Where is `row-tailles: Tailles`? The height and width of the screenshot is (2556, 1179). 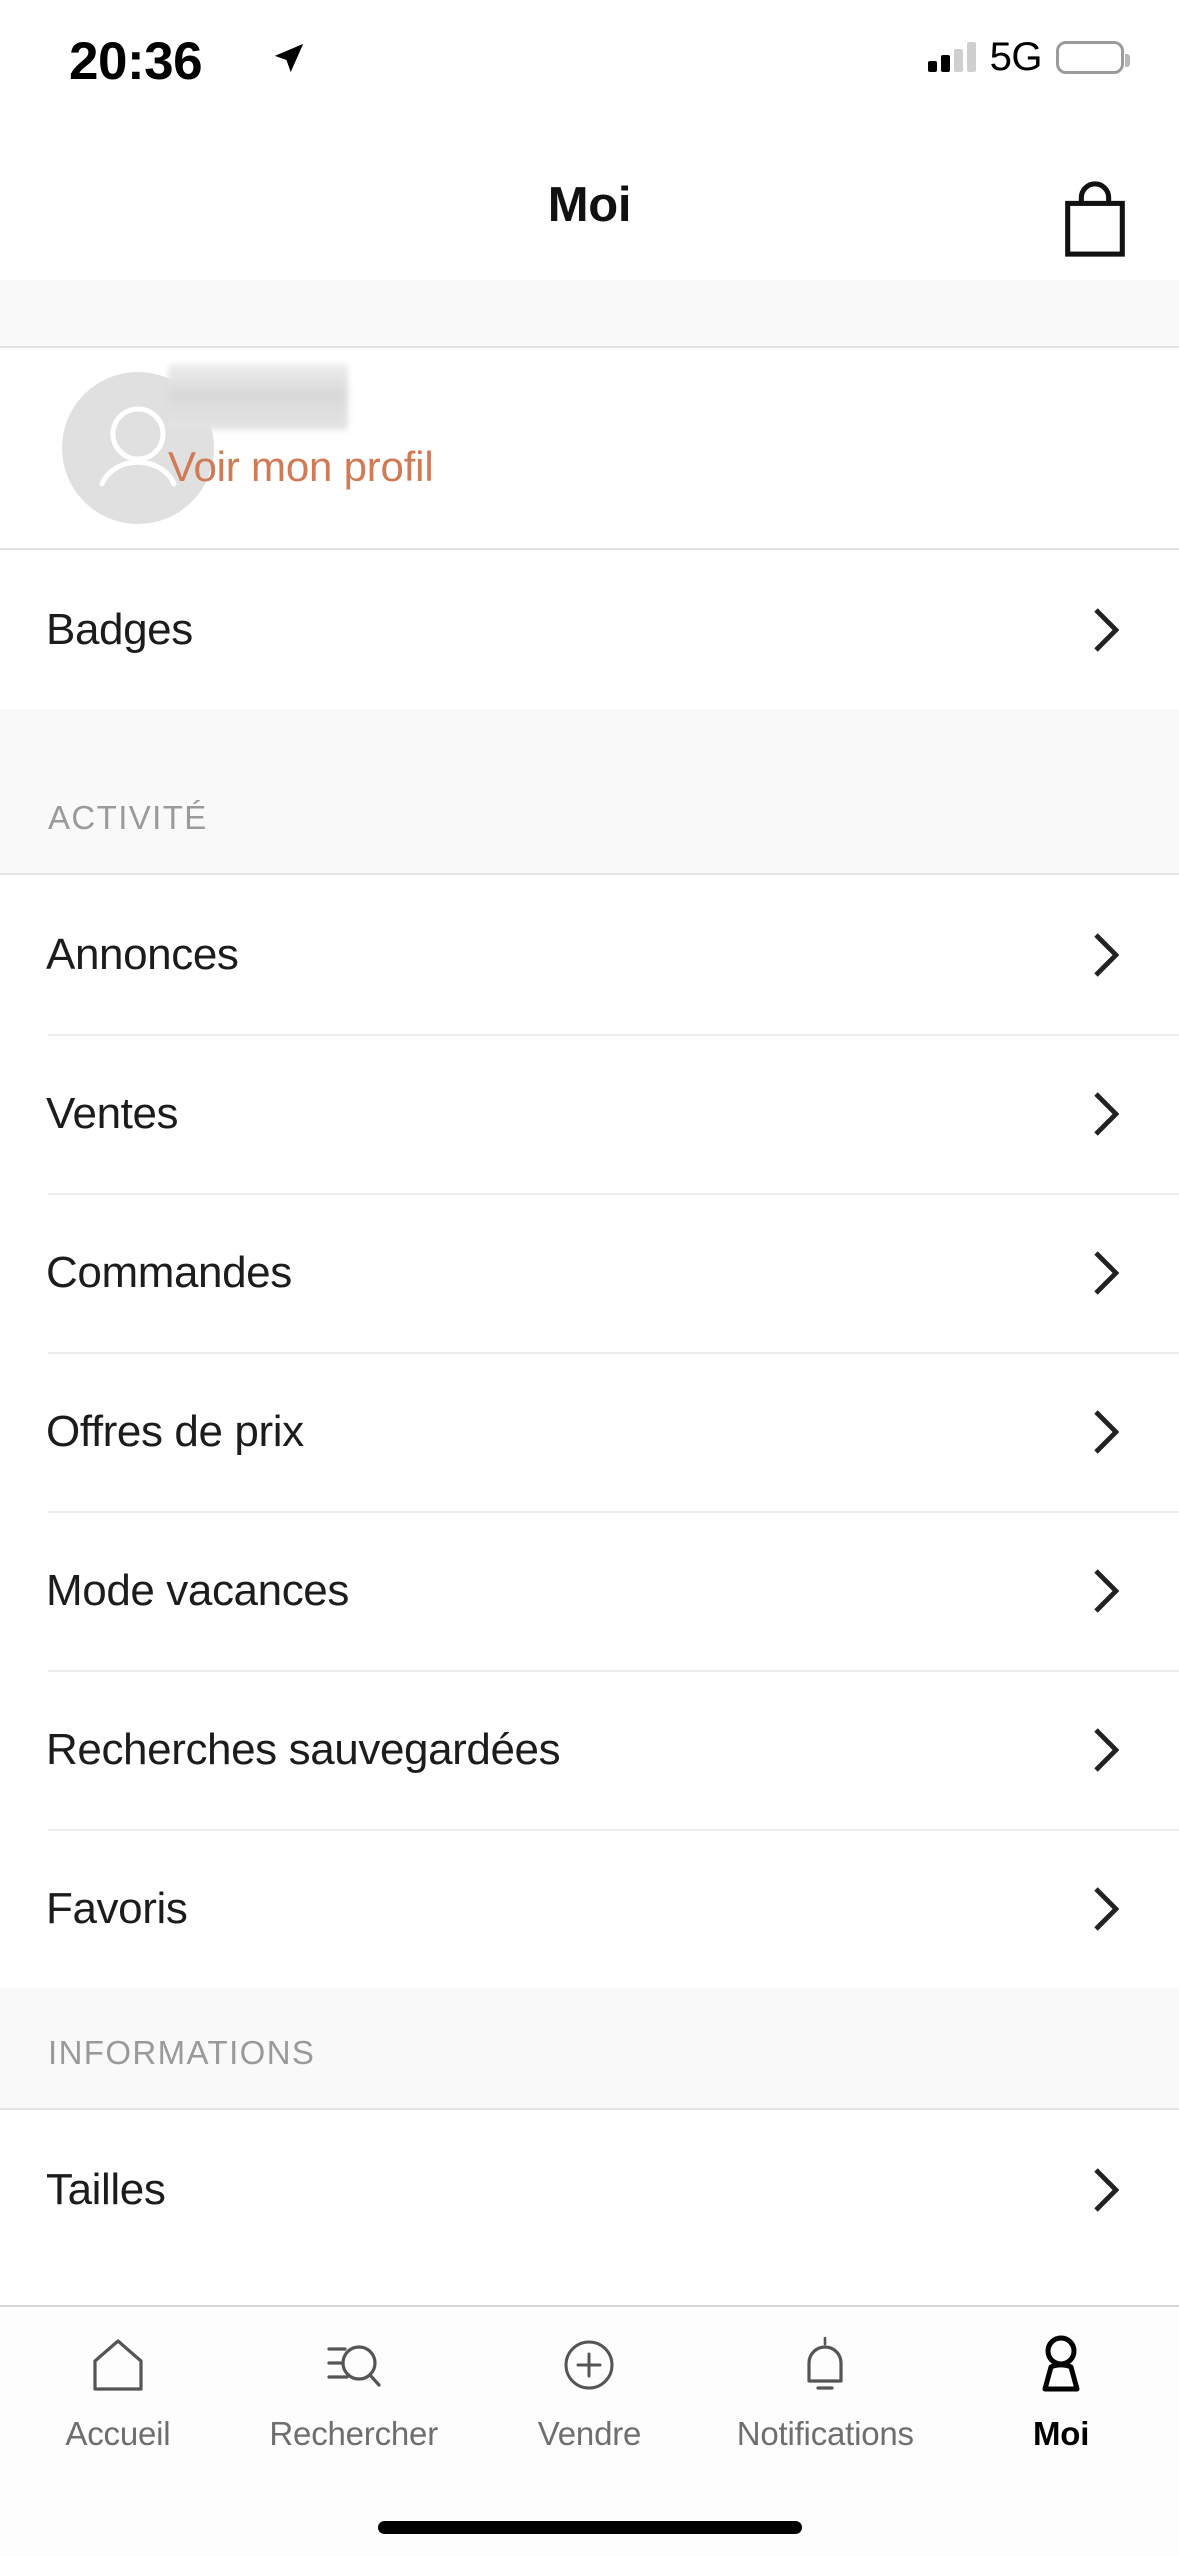 row-tailles: Tailles is located at coordinates (589, 2189).